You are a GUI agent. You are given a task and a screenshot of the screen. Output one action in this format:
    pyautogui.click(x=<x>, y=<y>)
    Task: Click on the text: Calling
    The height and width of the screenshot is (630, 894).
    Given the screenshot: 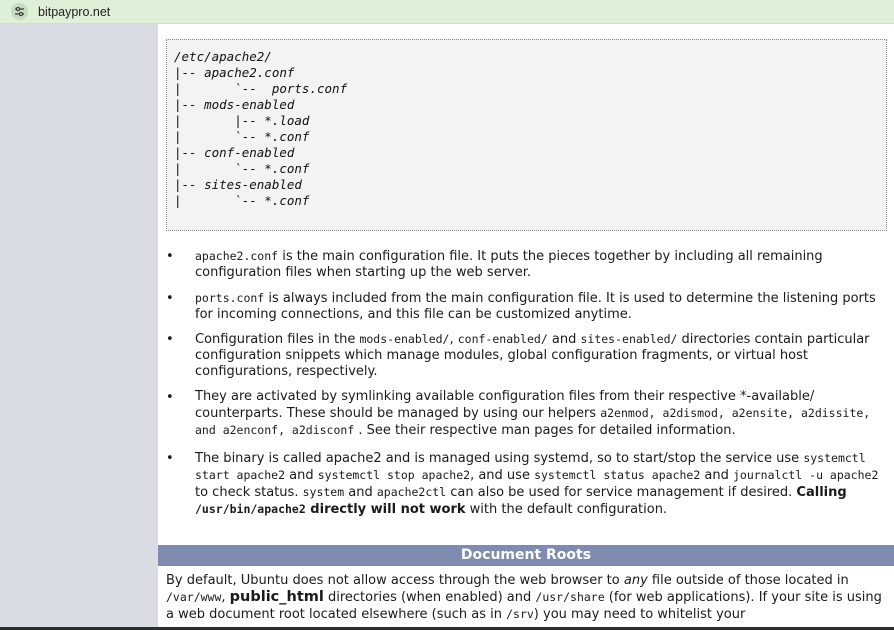 What is the action you would take?
    pyautogui.click(x=821, y=492)
    